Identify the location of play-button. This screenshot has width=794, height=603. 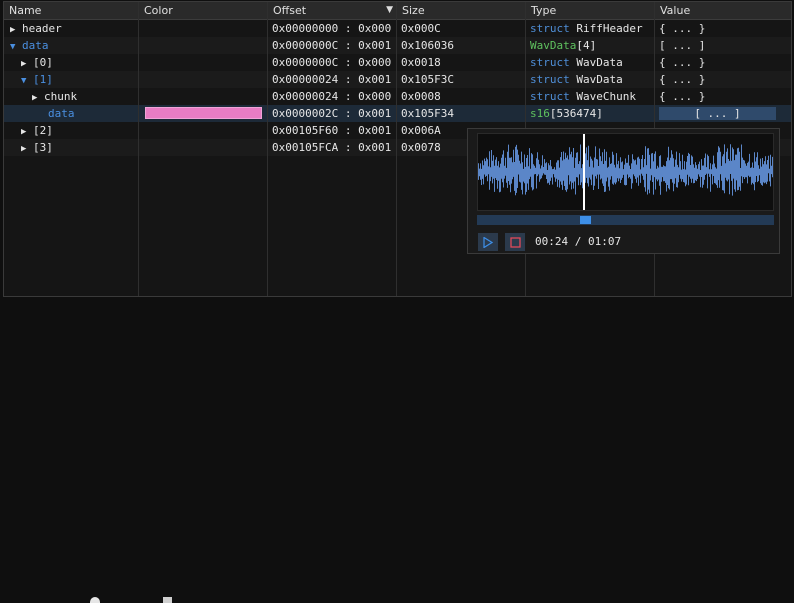
(488, 242).